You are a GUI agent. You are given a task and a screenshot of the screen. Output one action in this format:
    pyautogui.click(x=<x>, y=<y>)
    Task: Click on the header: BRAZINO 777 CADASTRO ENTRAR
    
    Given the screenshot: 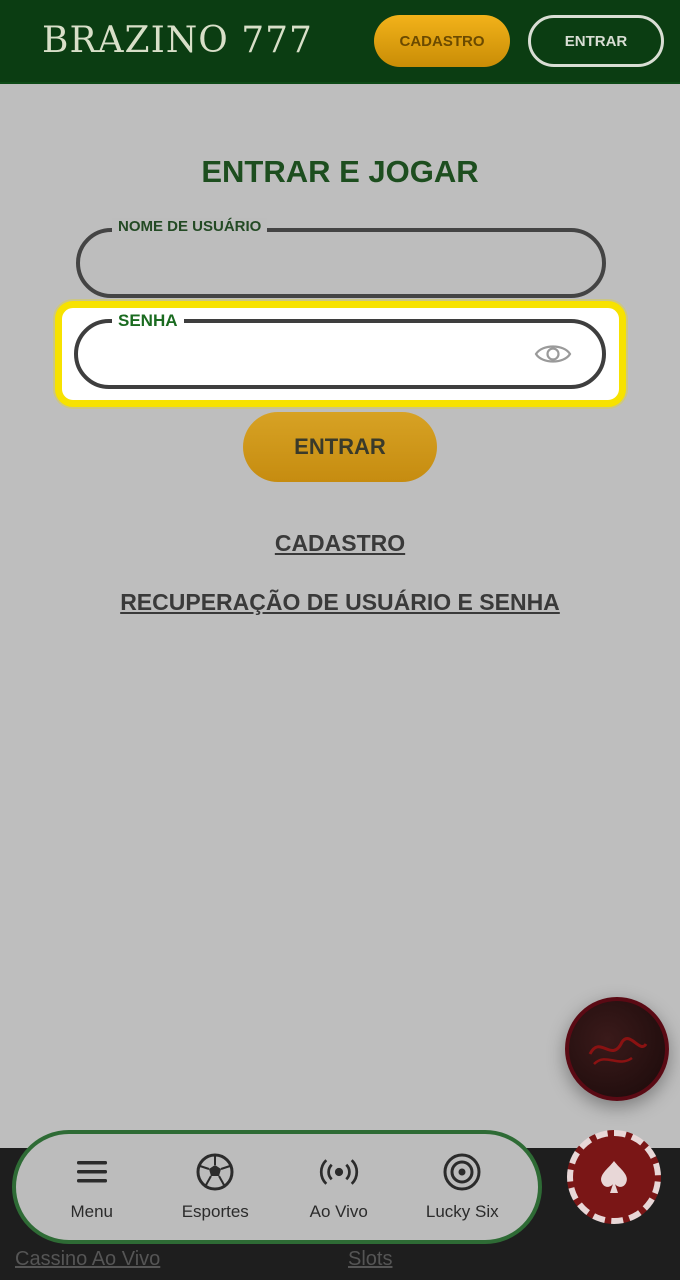 What is the action you would take?
    pyautogui.click(x=340, y=42)
    